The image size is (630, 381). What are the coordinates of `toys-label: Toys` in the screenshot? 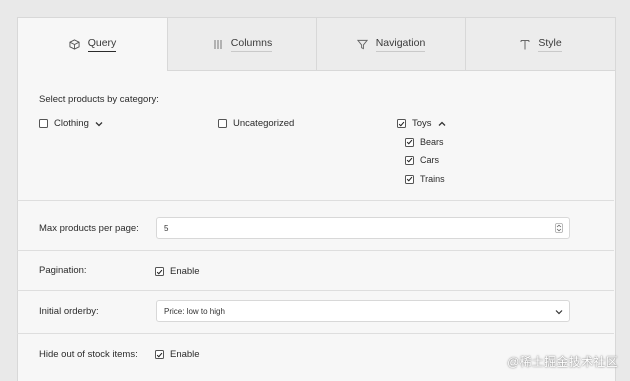 It's located at (422, 123).